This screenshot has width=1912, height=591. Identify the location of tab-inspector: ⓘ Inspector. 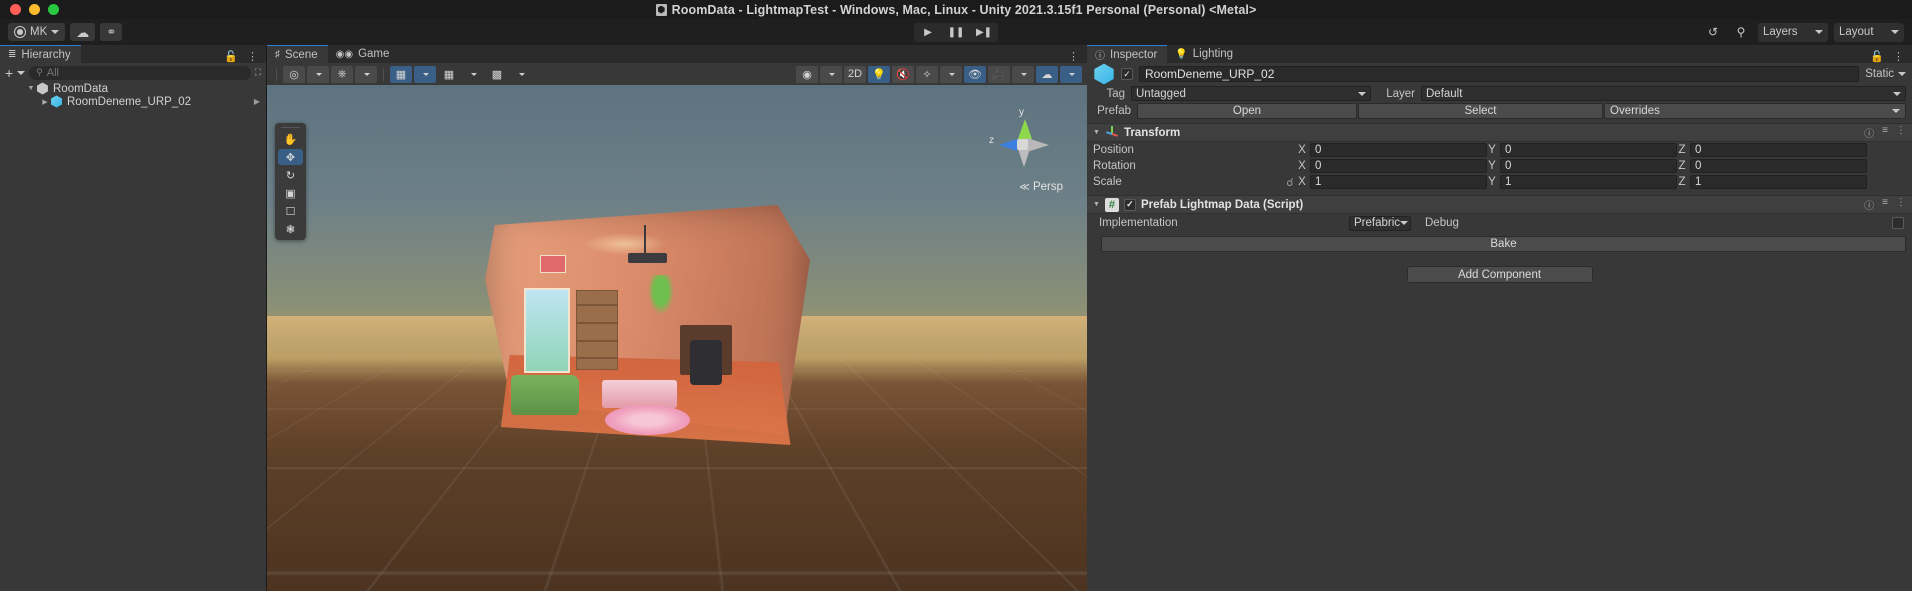
(1127, 54).